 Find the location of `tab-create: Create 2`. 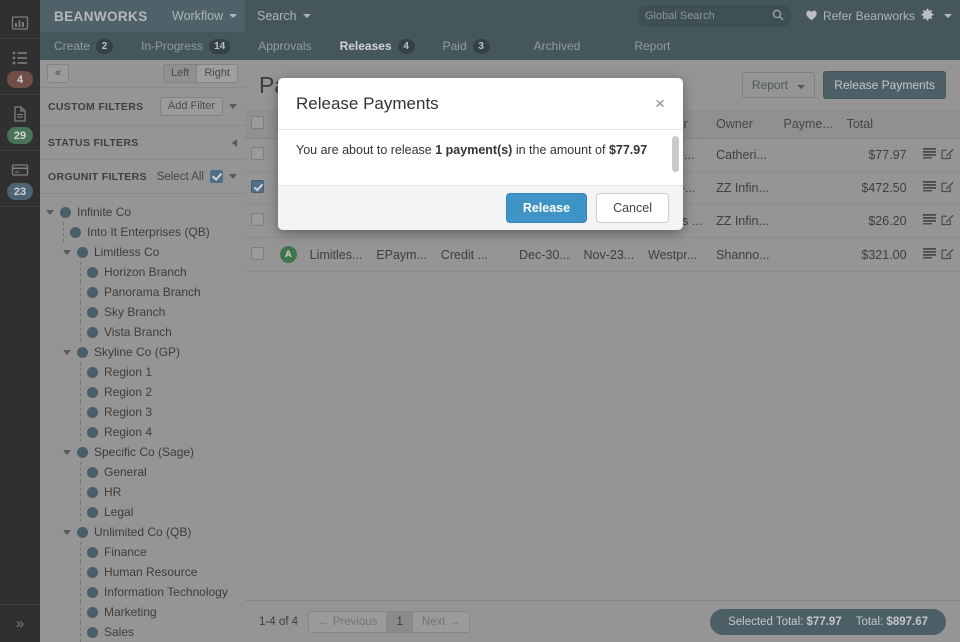

tab-create: Create 2 is located at coordinates (83, 46).